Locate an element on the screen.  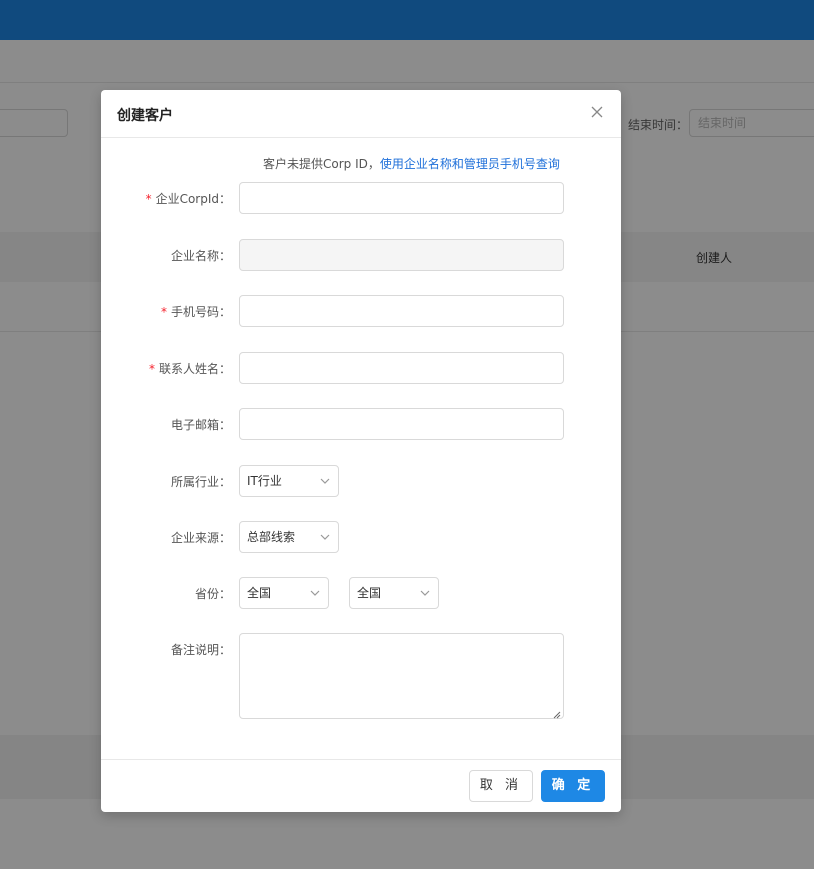
confirm-button: 确 定 is located at coordinates (573, 786).